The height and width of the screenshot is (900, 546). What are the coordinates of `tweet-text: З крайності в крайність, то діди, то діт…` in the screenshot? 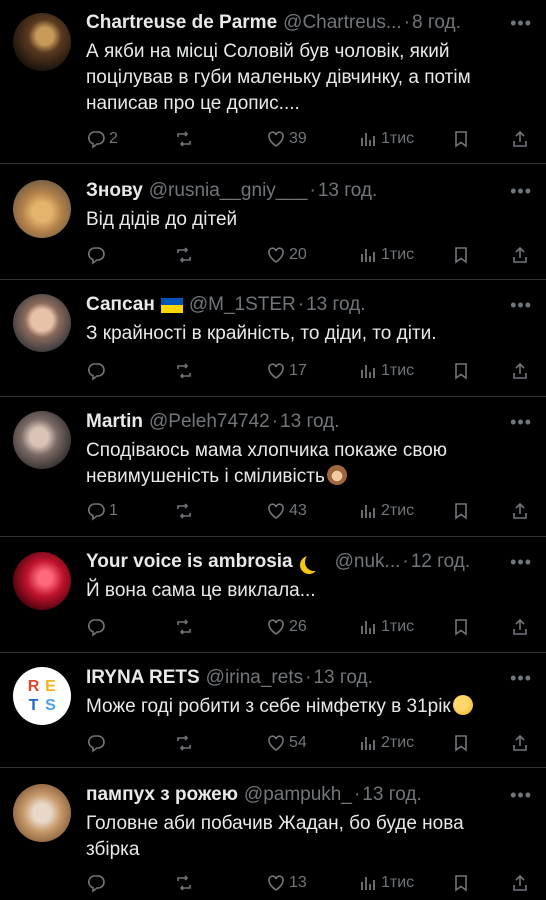 It's located at (309, 334).